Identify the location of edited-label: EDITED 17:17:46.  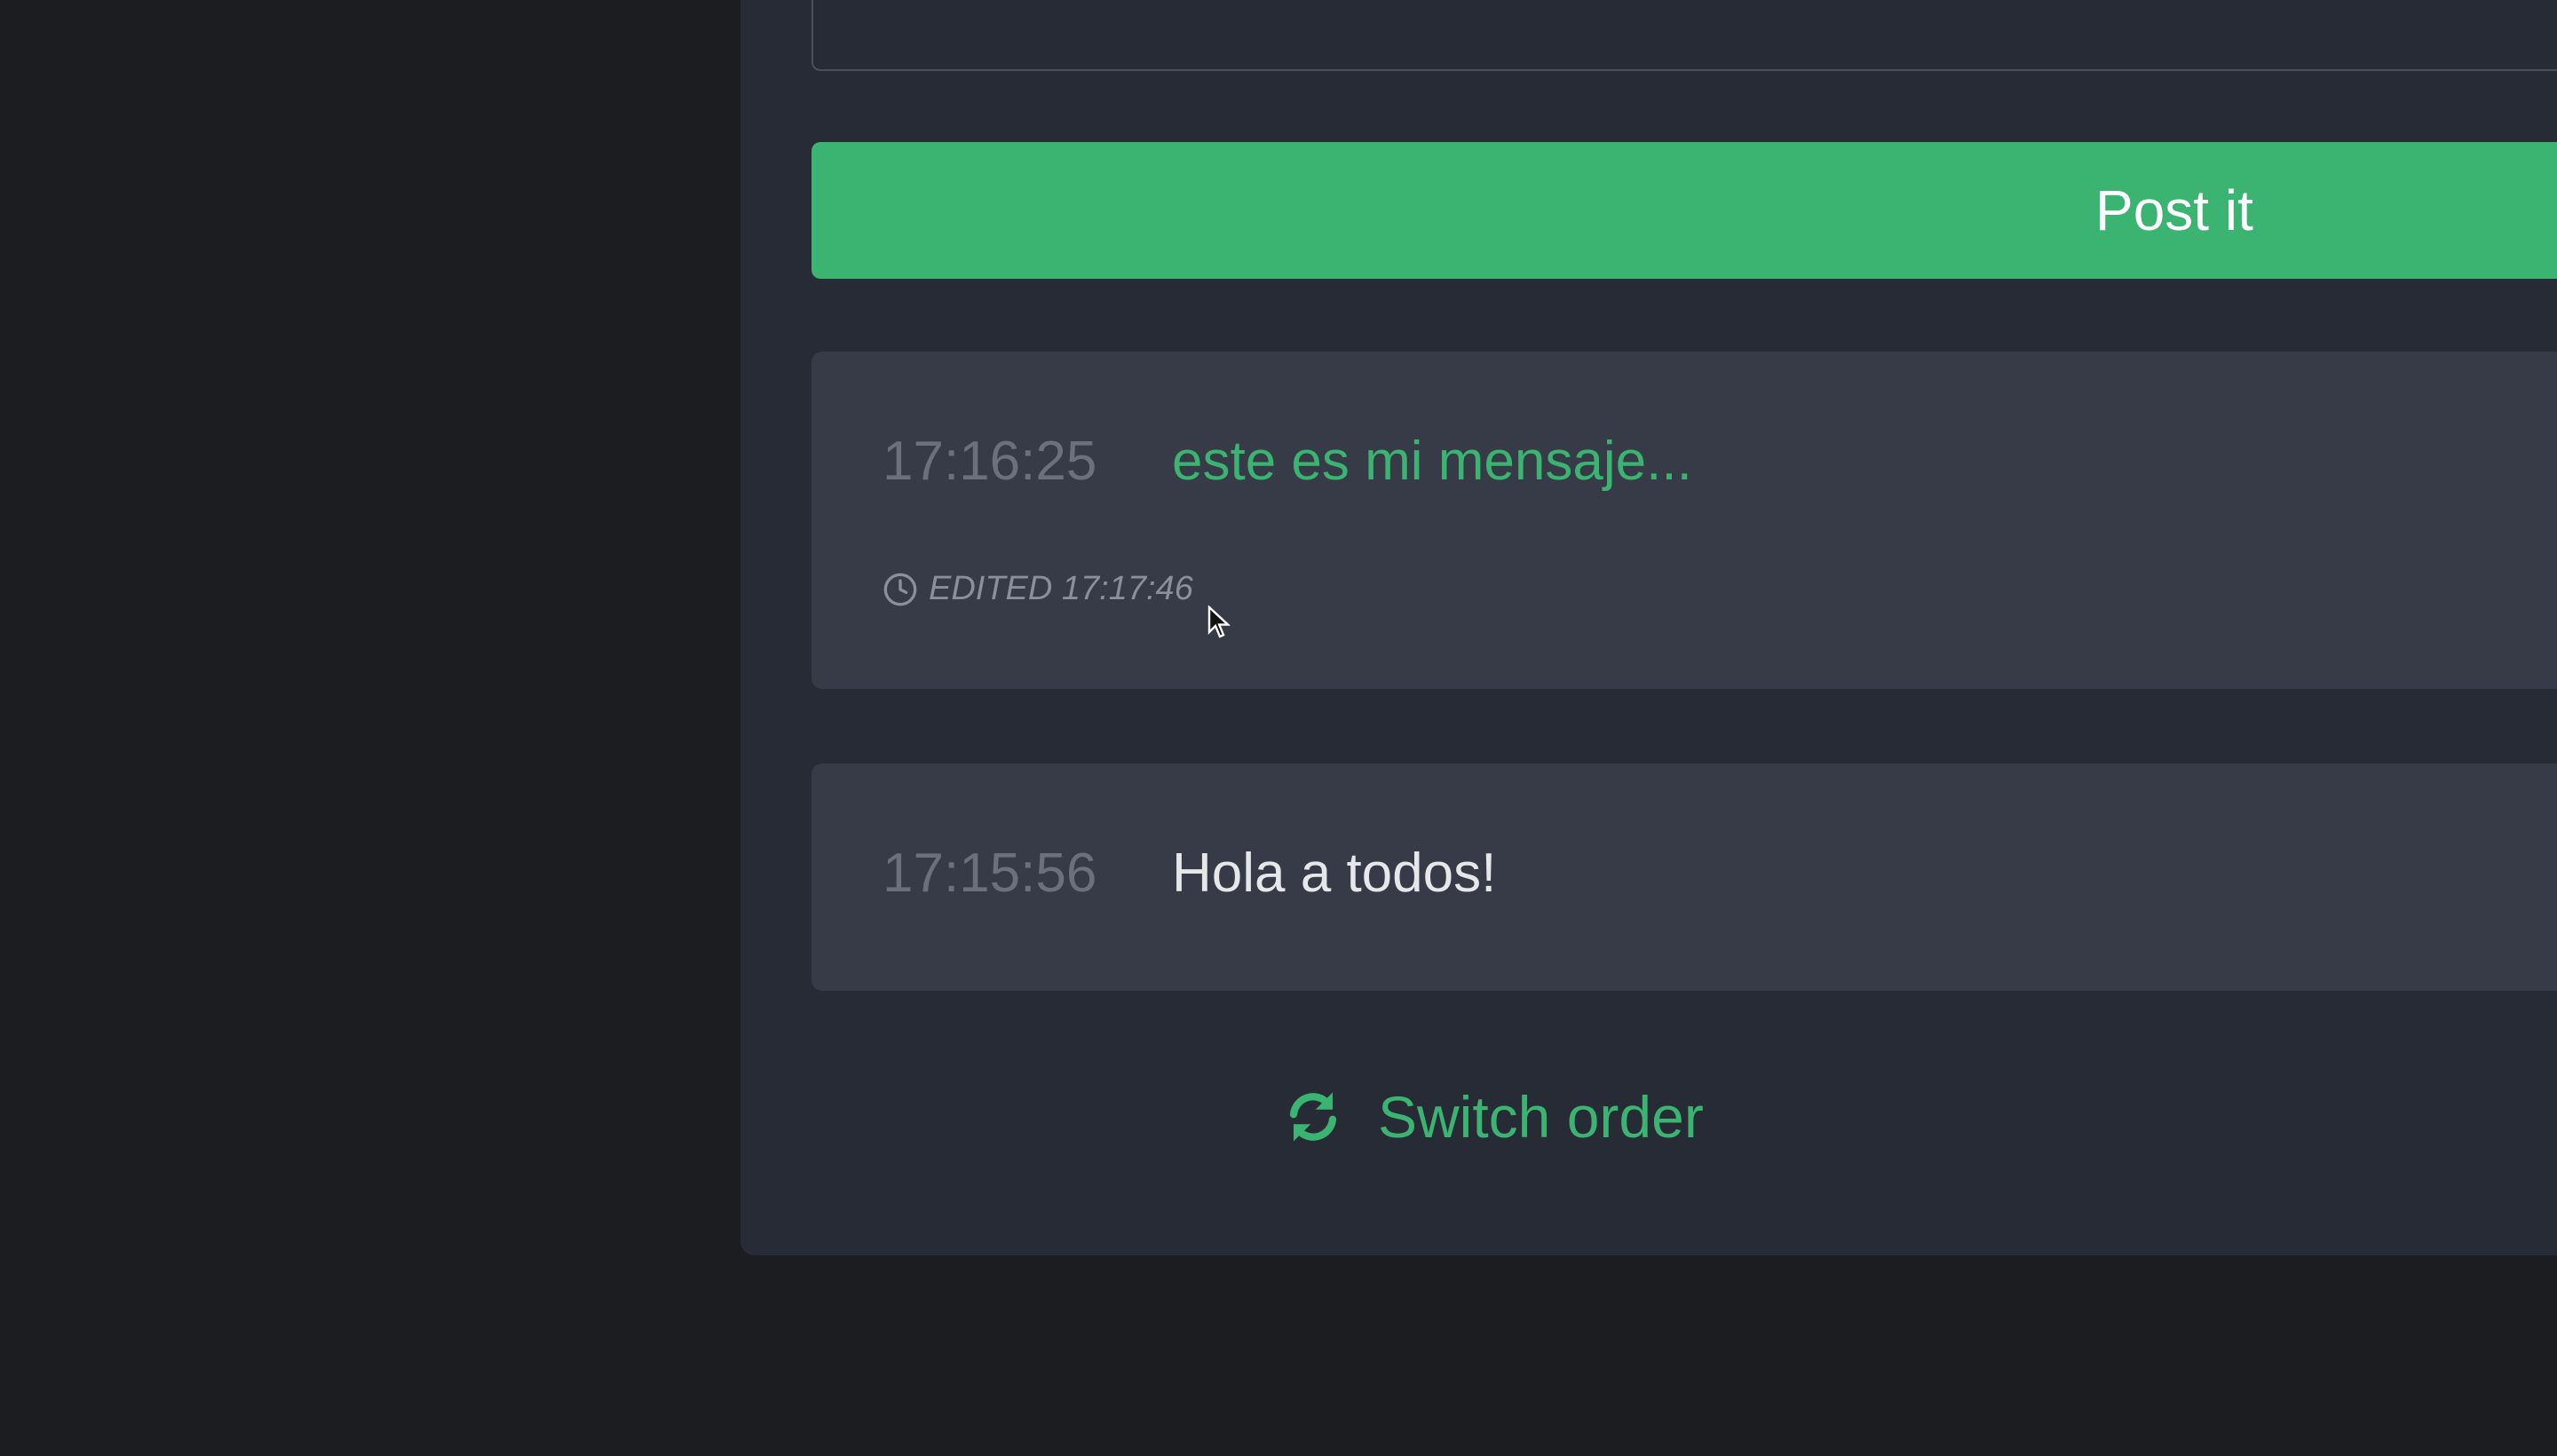
(1061, 588).